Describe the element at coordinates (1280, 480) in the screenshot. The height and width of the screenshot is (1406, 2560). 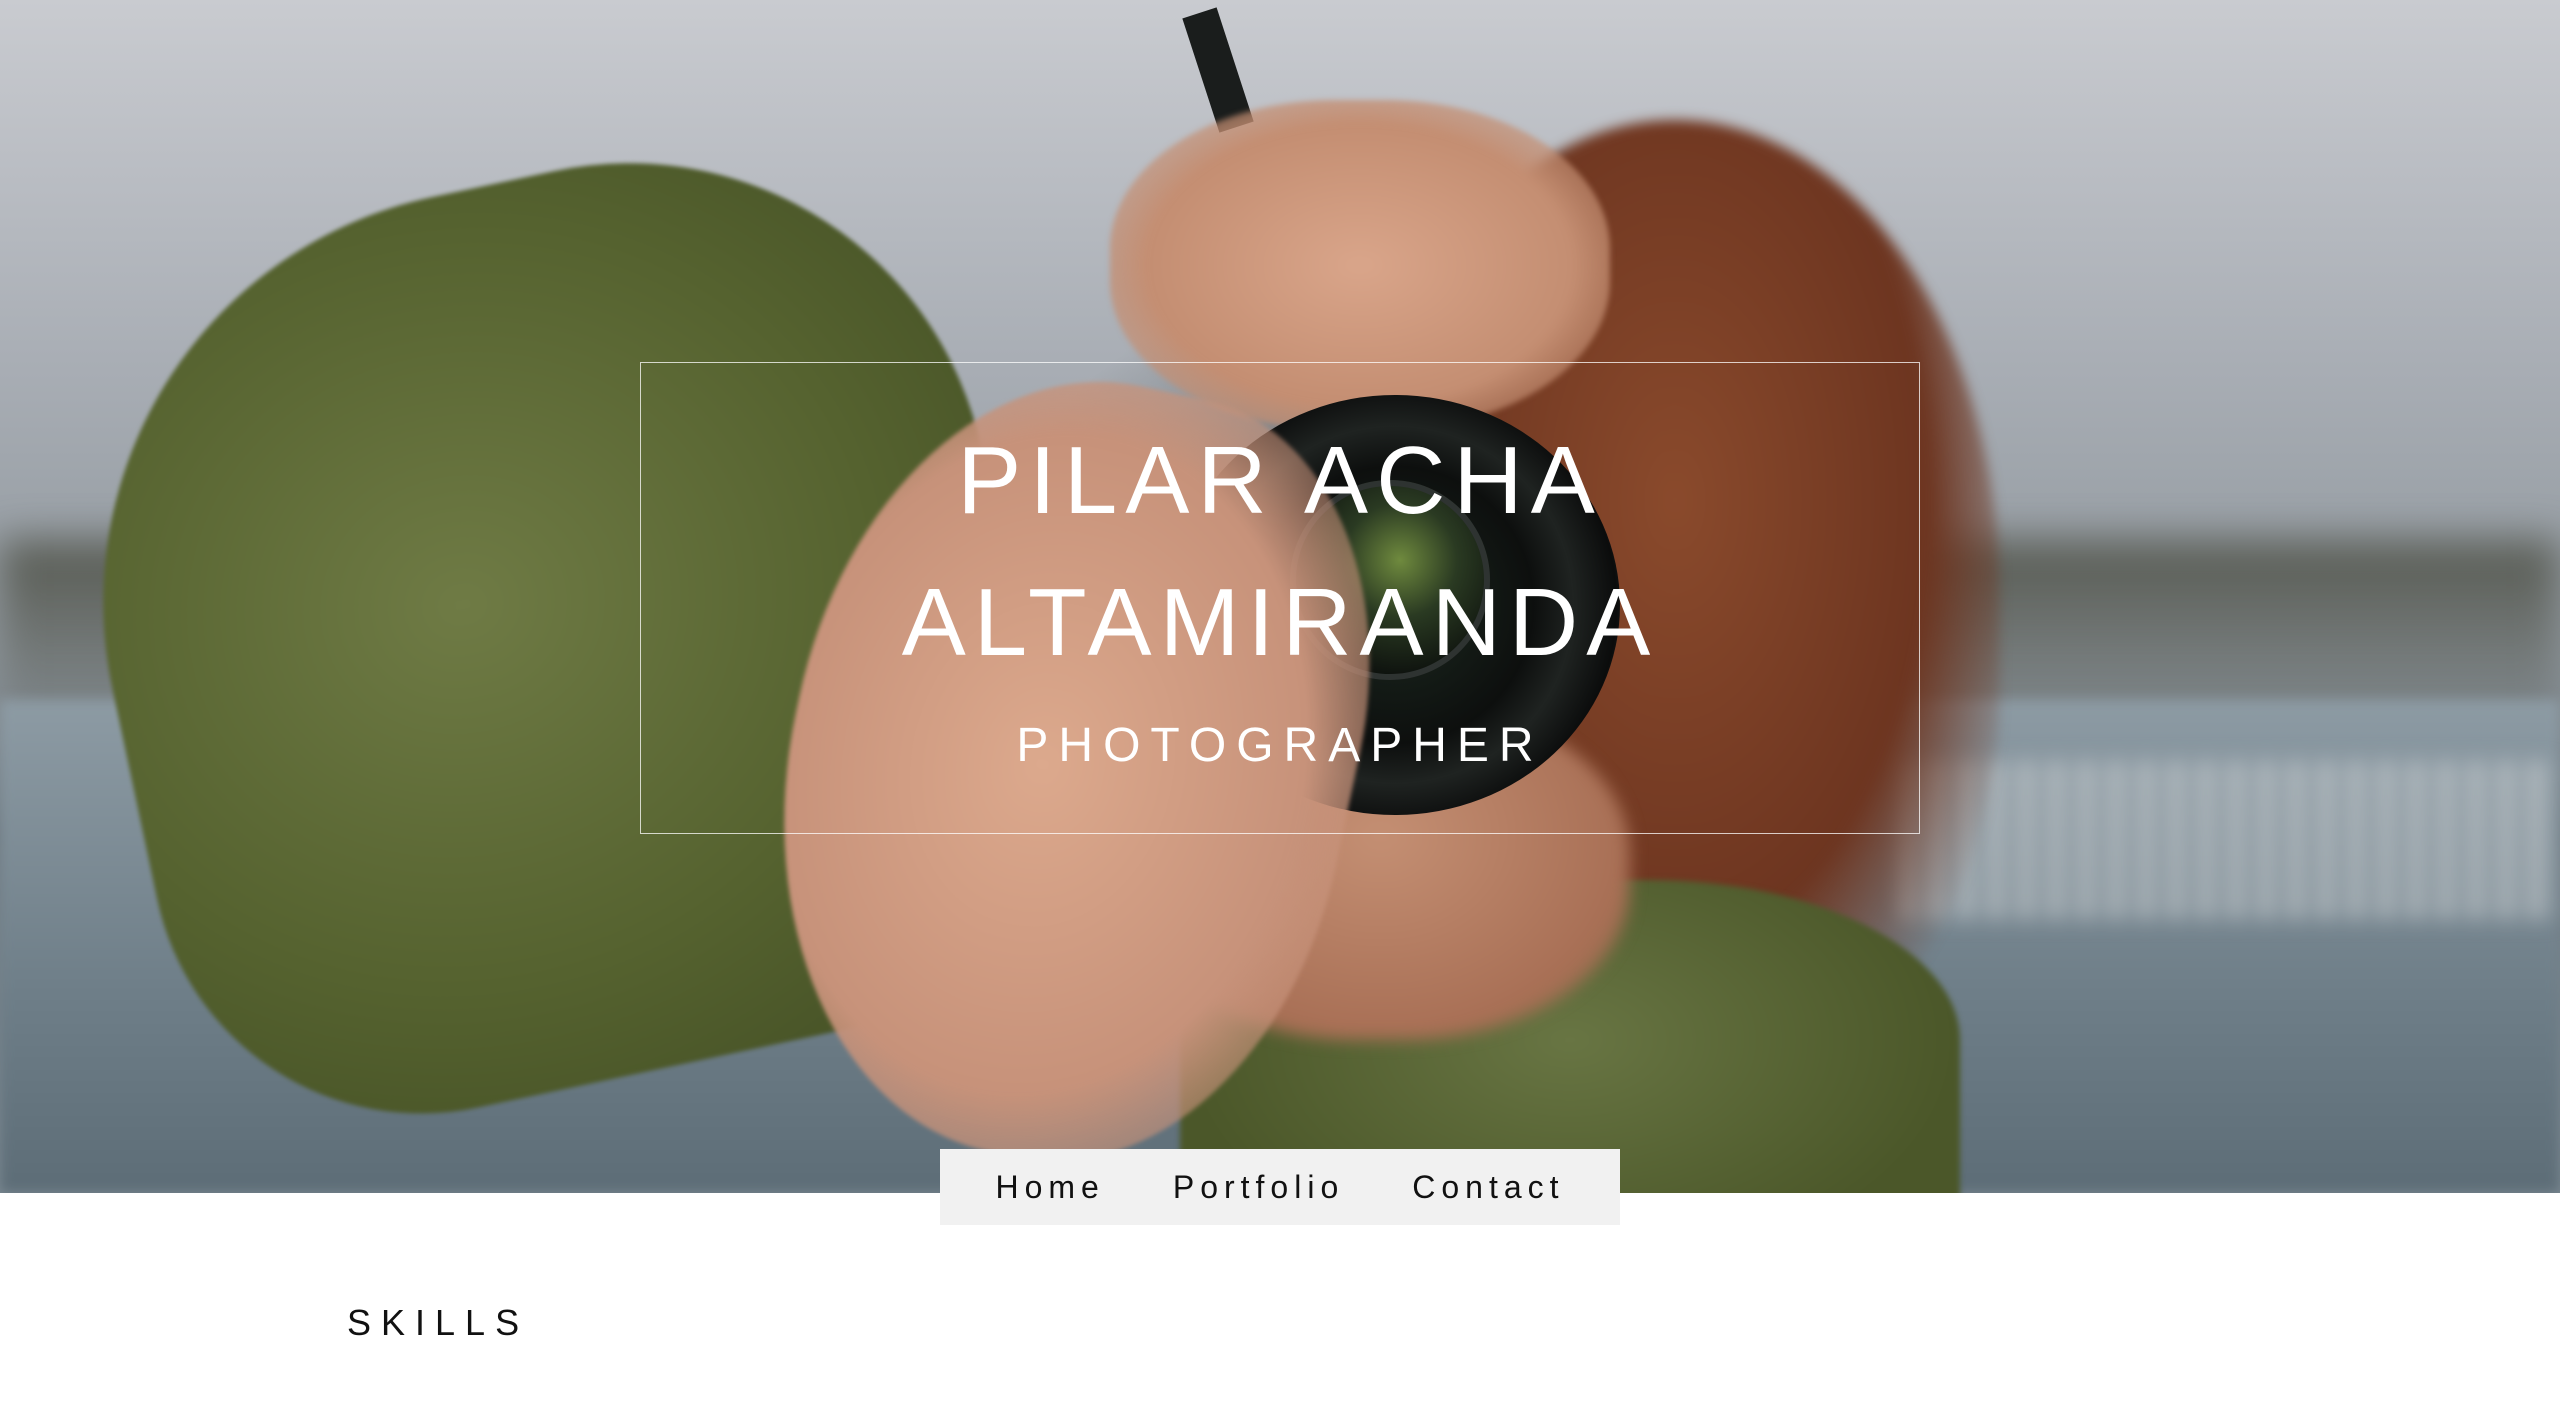
I see `page-title-line1: PILAR ACHA` at that location.